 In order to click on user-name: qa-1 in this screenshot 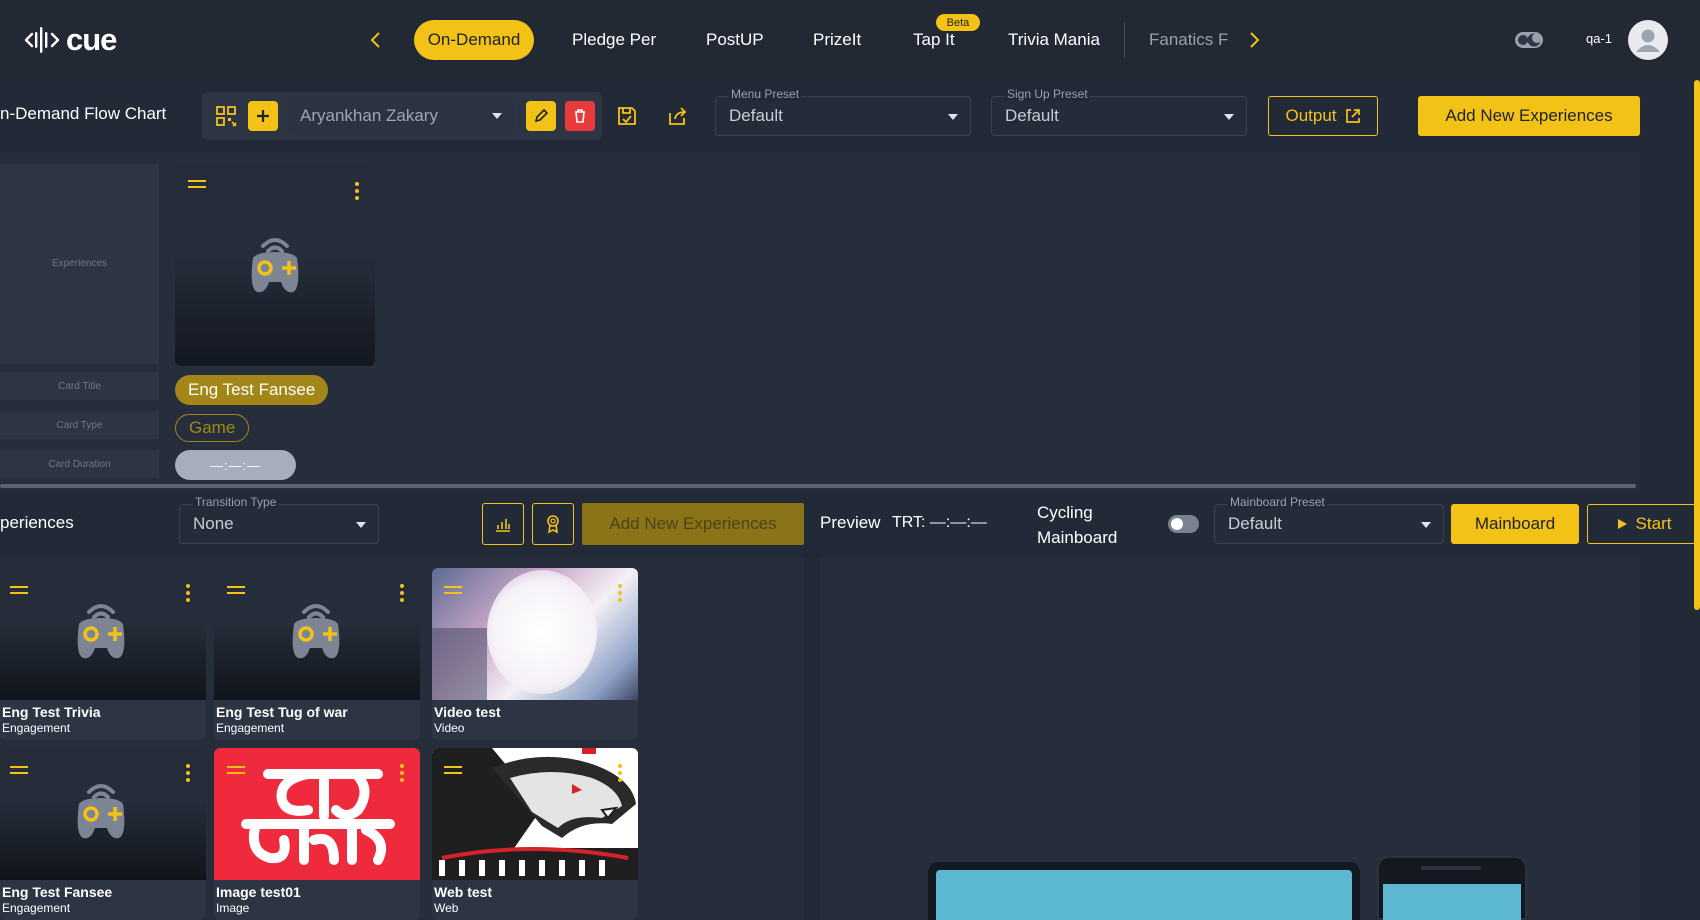, I will do `click(1599, 38)`.